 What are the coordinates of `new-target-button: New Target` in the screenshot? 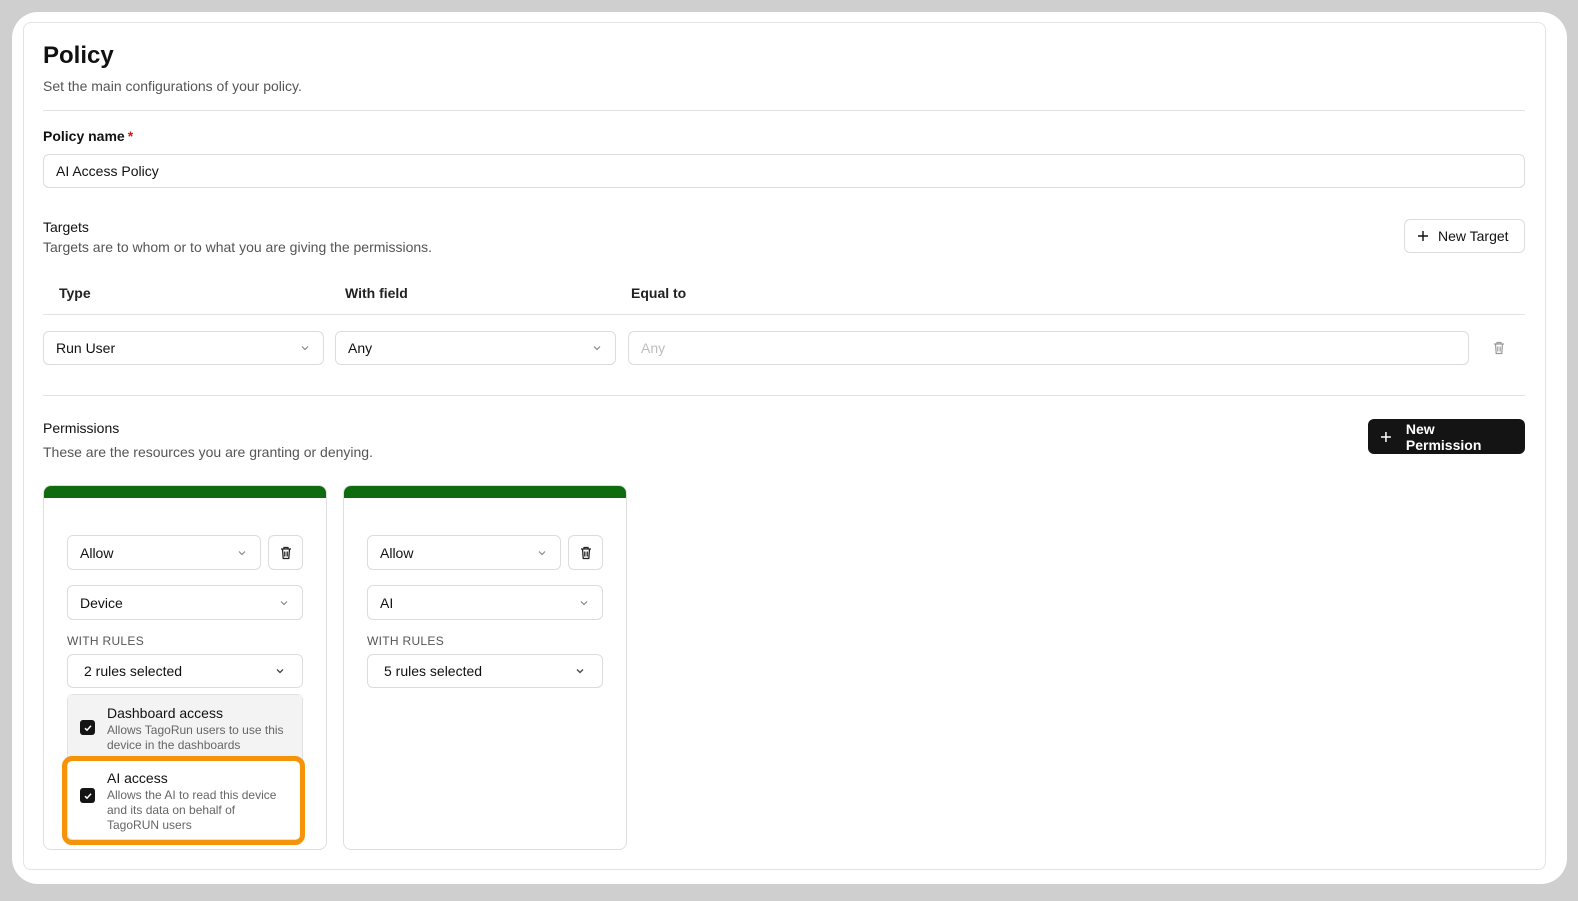 It's located at (1464, 236).